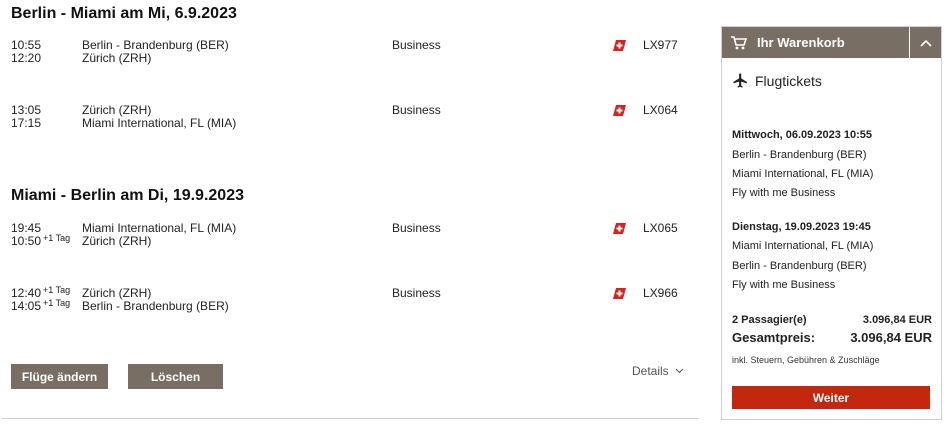 Image resolution: width=951 pixels, height=426 pixels. I want to click on segment-airports: Berlin - Brandenburg (BER) Zürich (ZRH), so click(232, 52).